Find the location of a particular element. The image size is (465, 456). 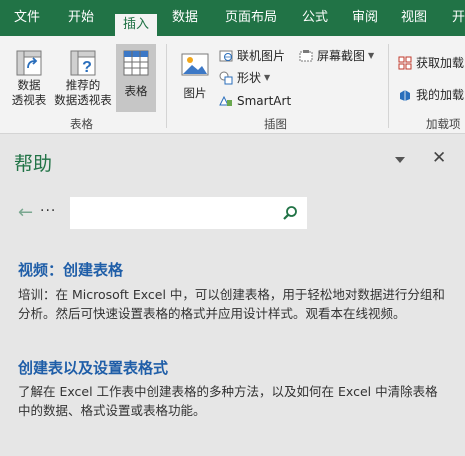

more-options-icon: ··· is located at coordinates (48, 211).